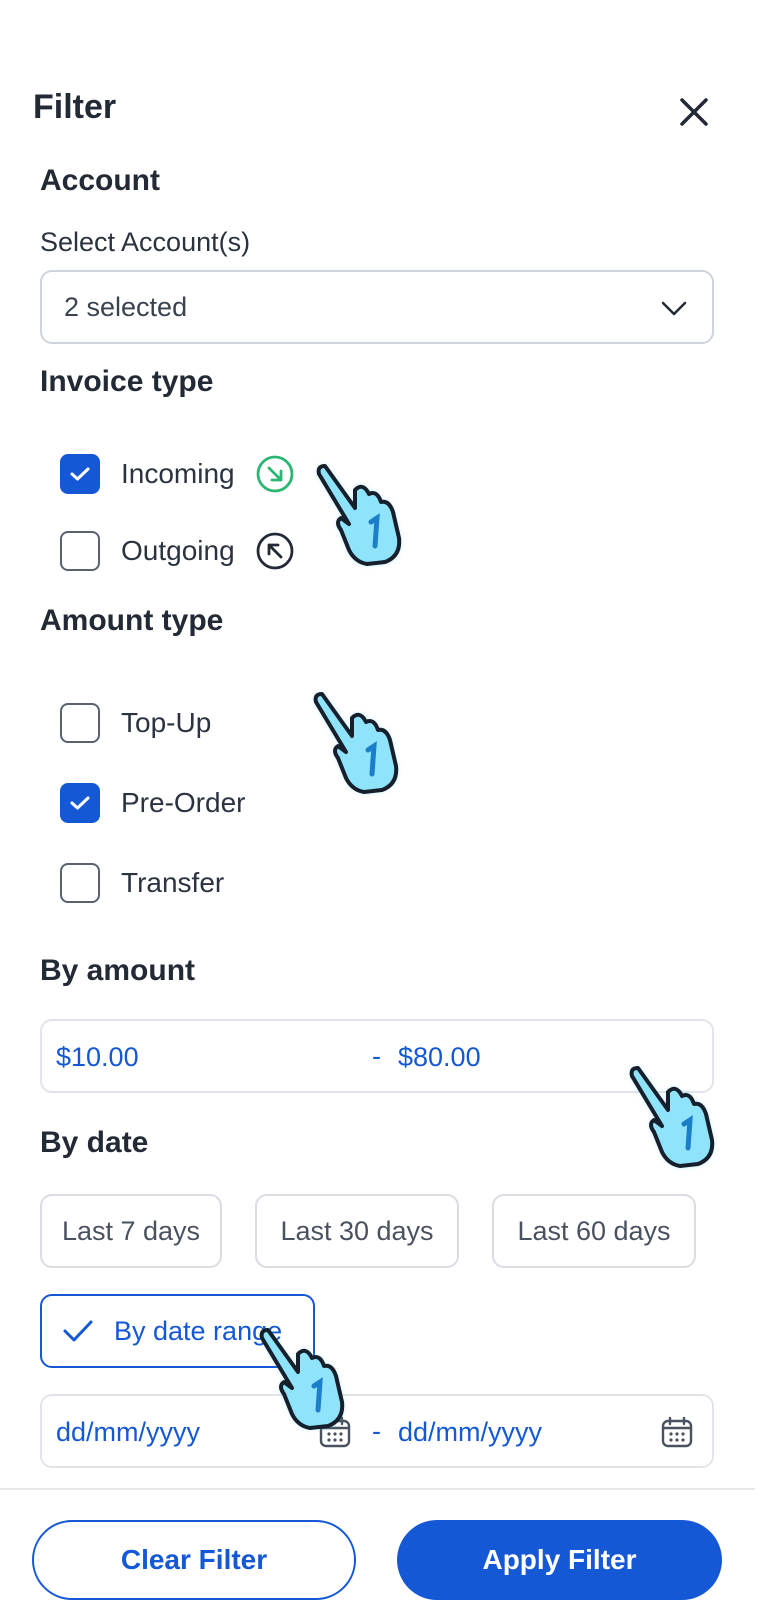  Describe the element at coordinates (127, 381) in the screenshot. I see `invoice-type-section-title: Invoice type` at that location.